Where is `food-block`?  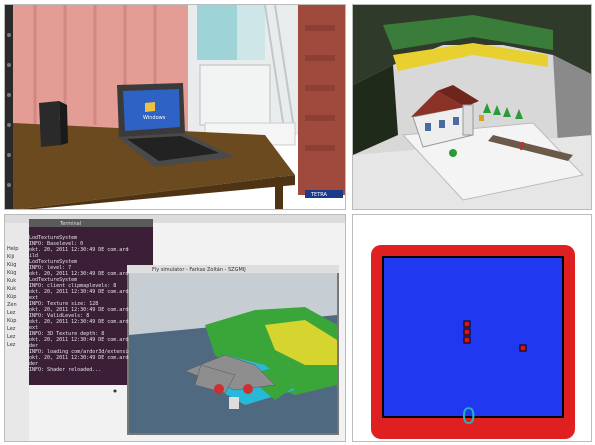
food-block is located at coordinates (523, 348).